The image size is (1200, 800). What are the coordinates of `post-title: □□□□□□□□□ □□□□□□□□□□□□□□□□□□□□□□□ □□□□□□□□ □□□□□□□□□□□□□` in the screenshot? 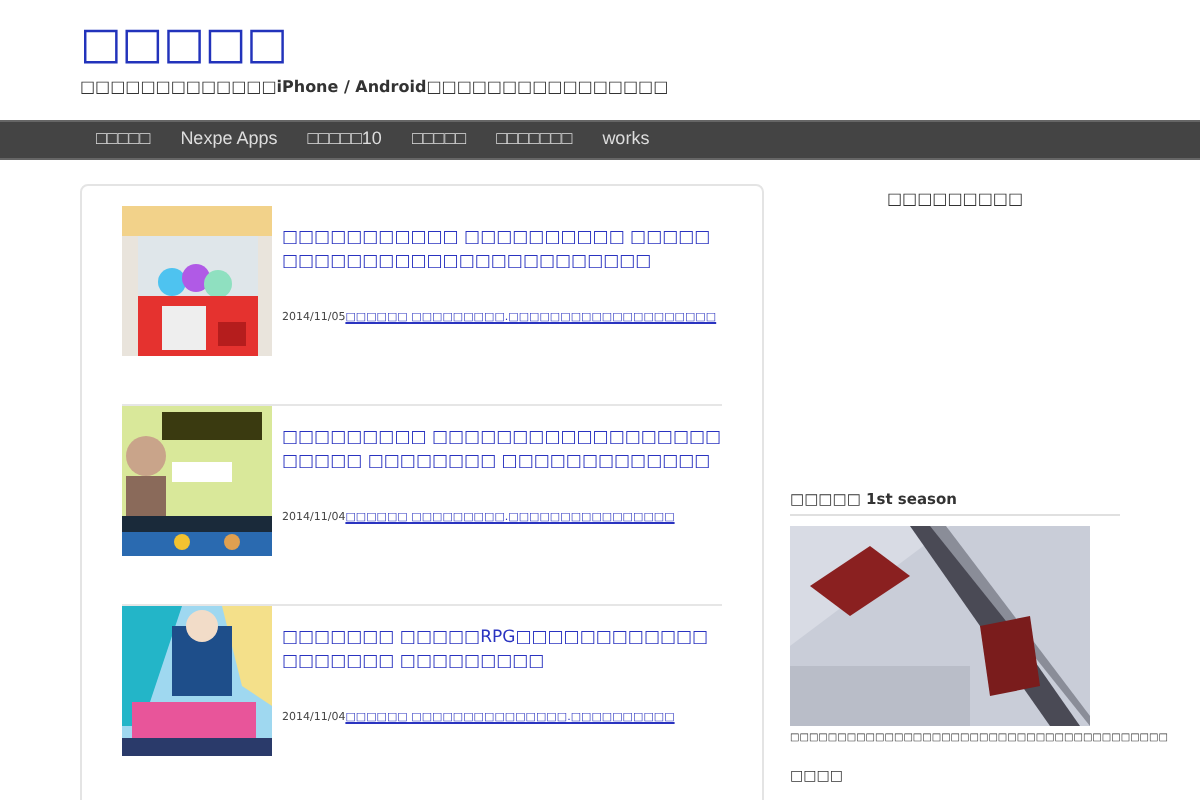 It's located at (502, 450).